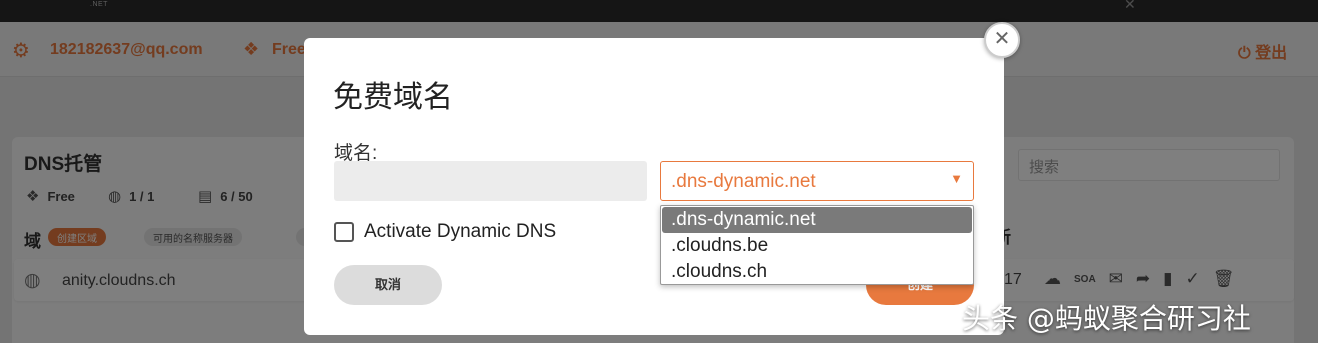 The height and width of the screenshot is (343, 1318). Describe the element at coordinates (393, 97) in the screenshot. I see `modal-title: 免费域名` at that location.